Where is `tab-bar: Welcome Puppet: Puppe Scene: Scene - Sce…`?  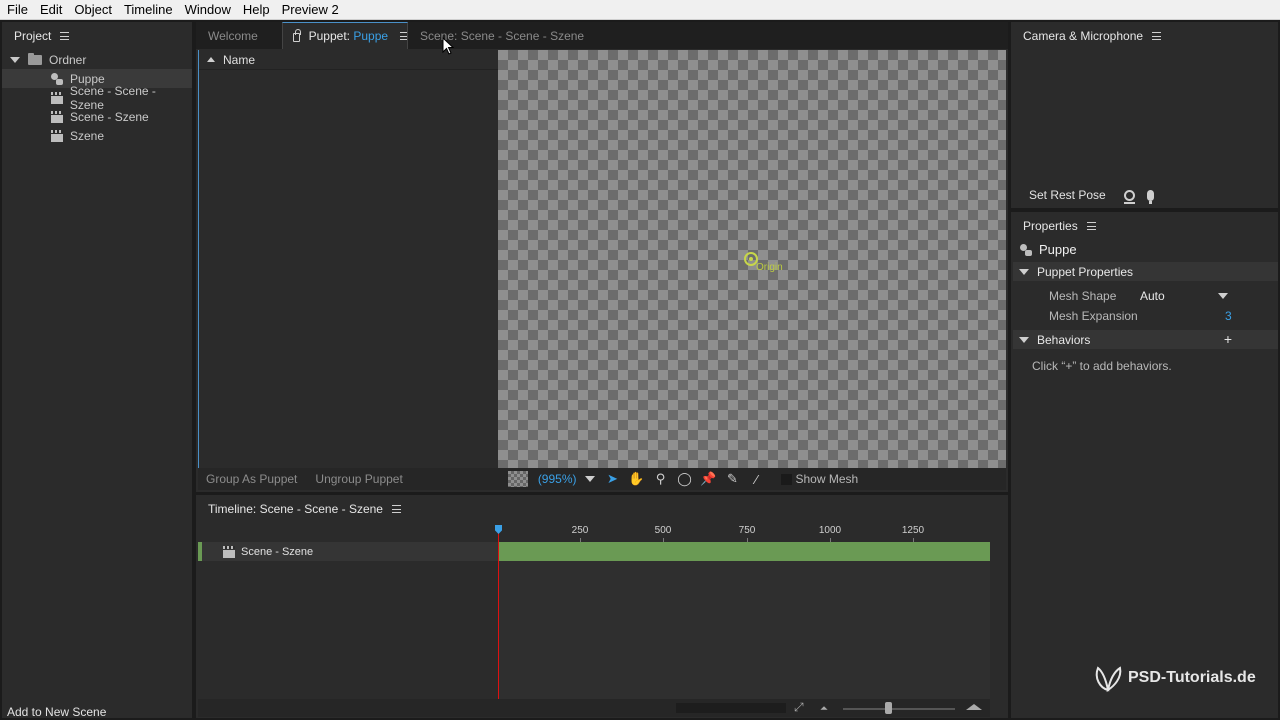
tab-bar: Welcome Puppet: Puppe Scene: Scene - Sce… is located at coordinates (602, 35).